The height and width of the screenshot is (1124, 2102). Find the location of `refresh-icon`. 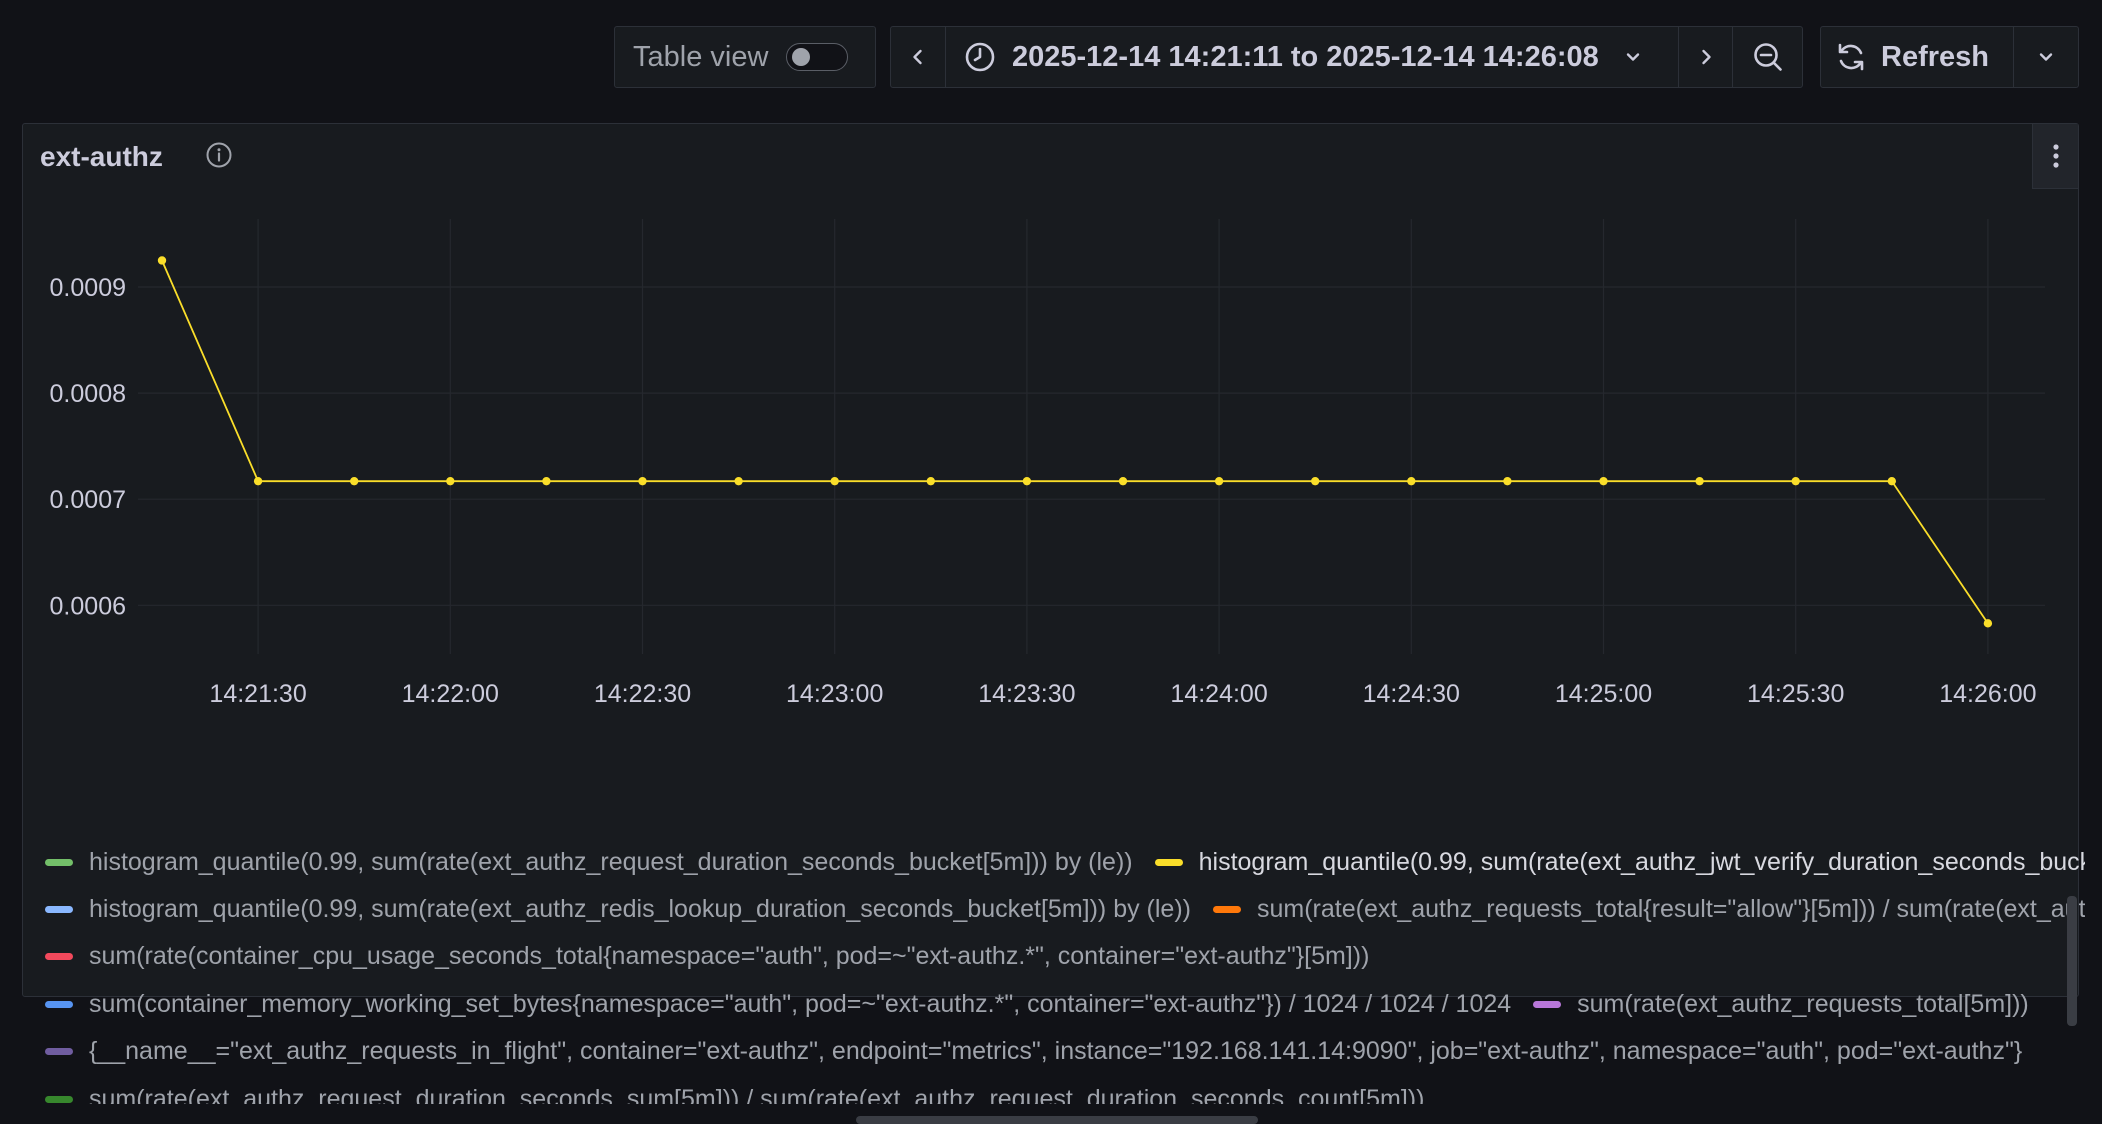

refresh-icon is located at coordinates (1851, 57).